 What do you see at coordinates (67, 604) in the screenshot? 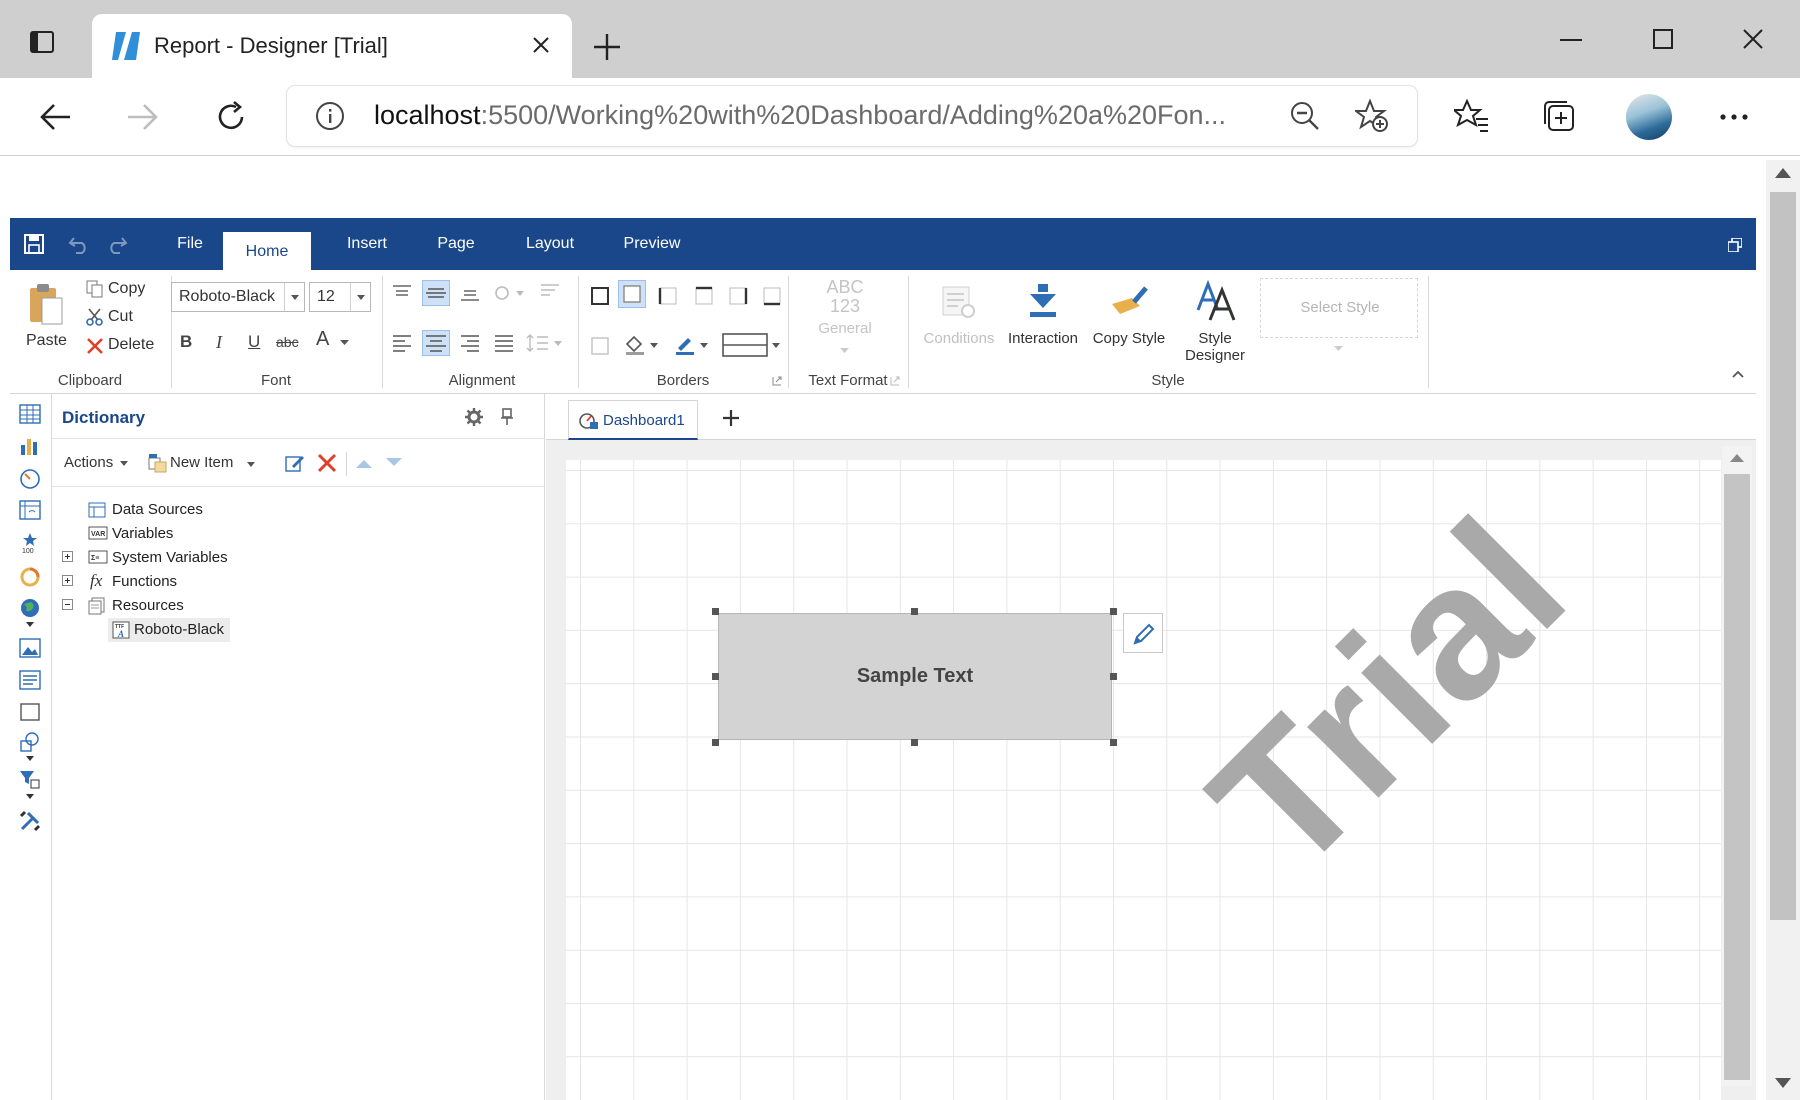
I see `collapse-icon` at bounding box center [67, 604].